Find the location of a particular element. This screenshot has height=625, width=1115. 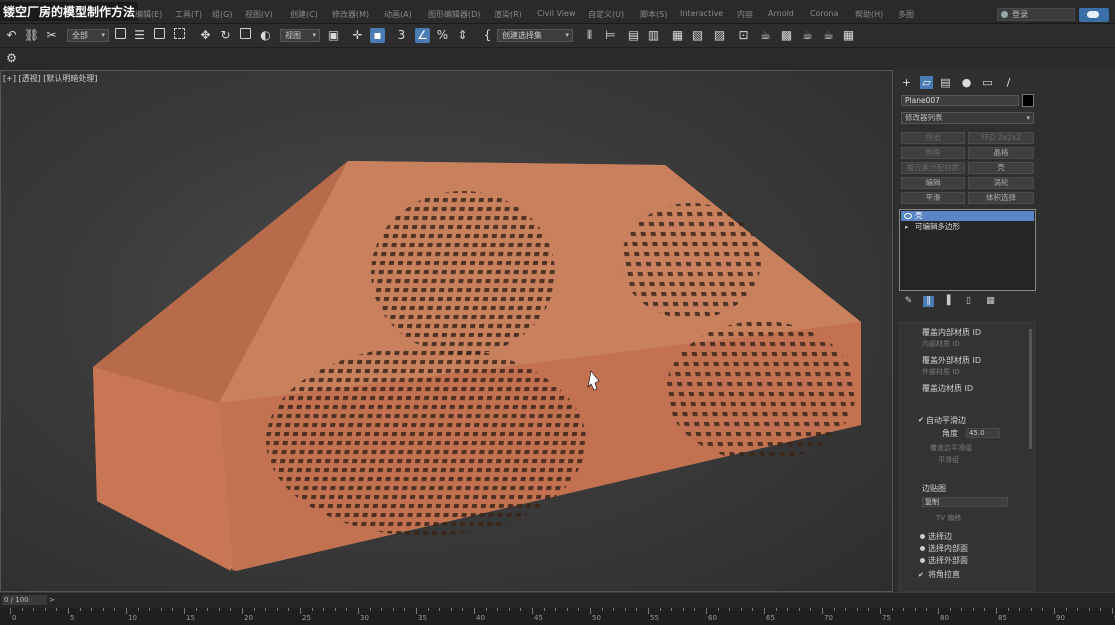

stack-item-shell: 壳 is located at coordinates (967, 216).